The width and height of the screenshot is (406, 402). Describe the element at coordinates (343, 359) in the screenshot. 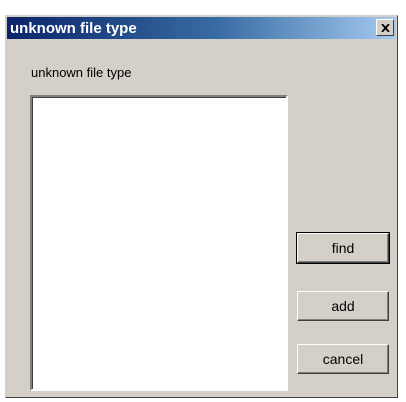

I see `cancel-button: cancel` at that location.